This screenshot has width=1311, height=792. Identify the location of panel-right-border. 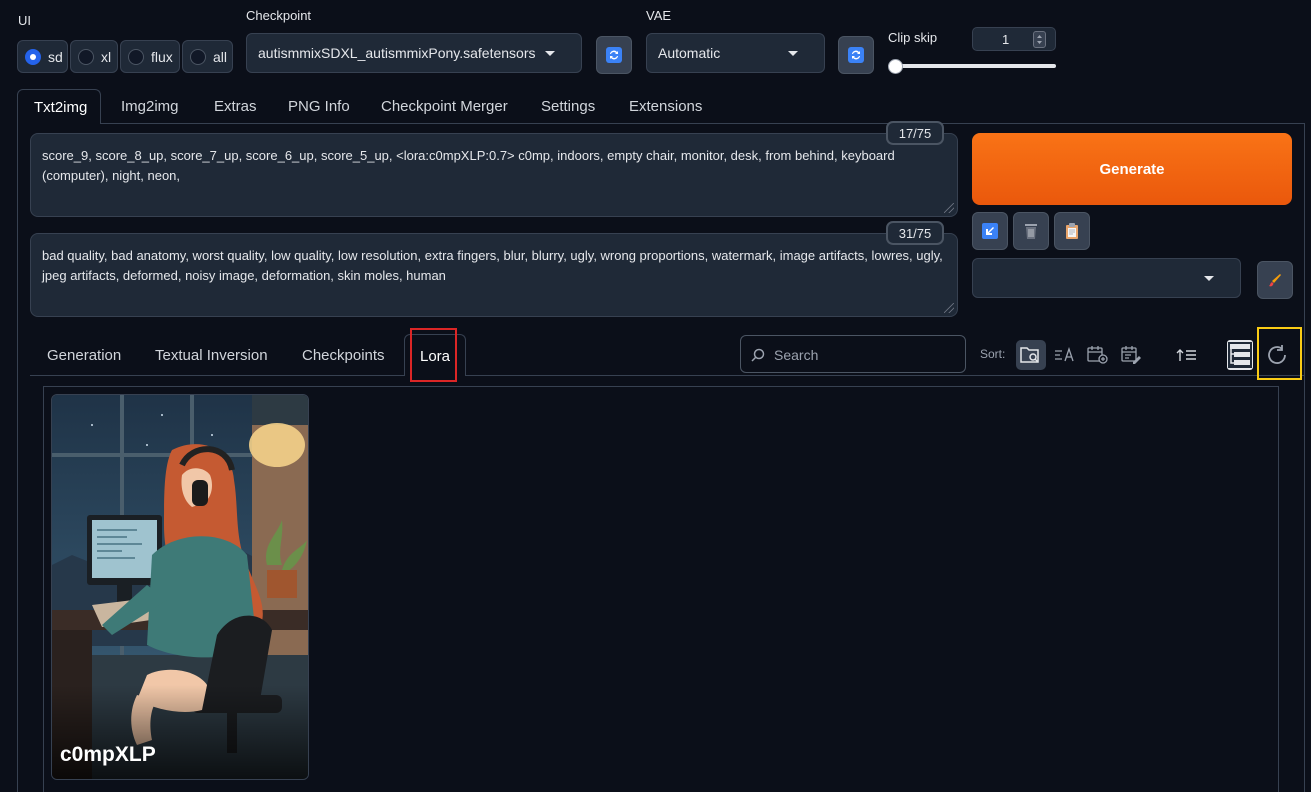
(1304, 457).